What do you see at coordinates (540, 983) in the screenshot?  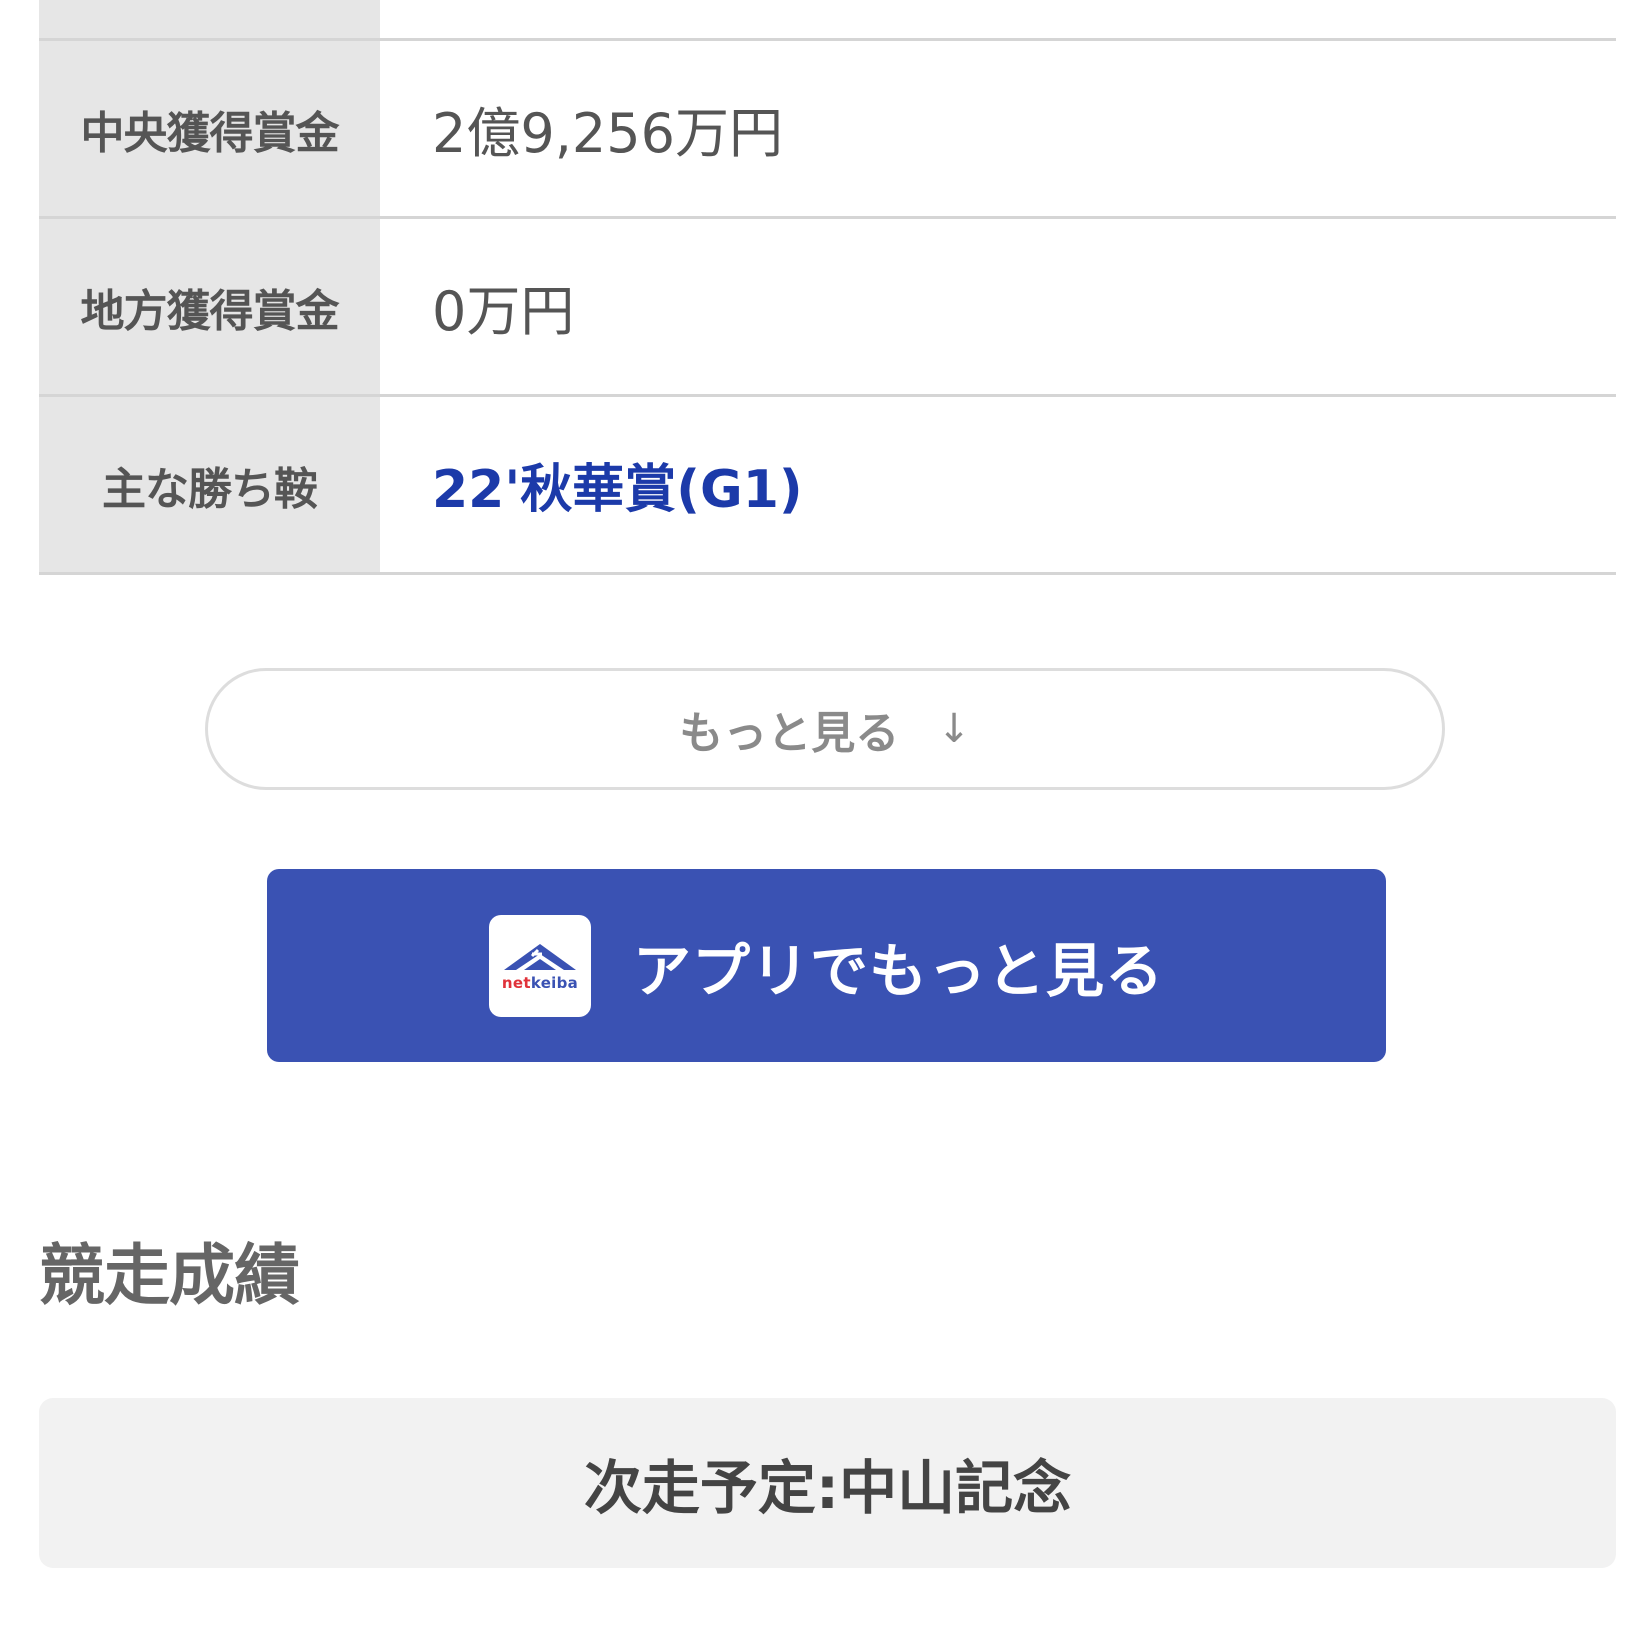 I see `logo-wordmark: netkeiba` at bounding box center [540, 983].